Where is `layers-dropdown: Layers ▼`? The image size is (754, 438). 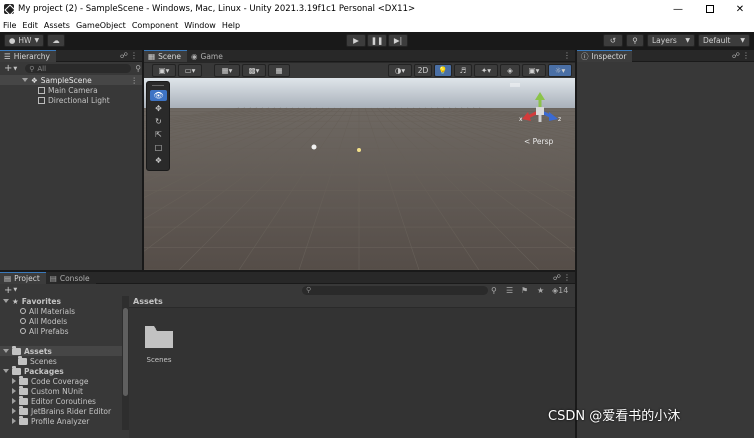 layers-dropdown: Layers ▼ is located at coordinates (671, 40).